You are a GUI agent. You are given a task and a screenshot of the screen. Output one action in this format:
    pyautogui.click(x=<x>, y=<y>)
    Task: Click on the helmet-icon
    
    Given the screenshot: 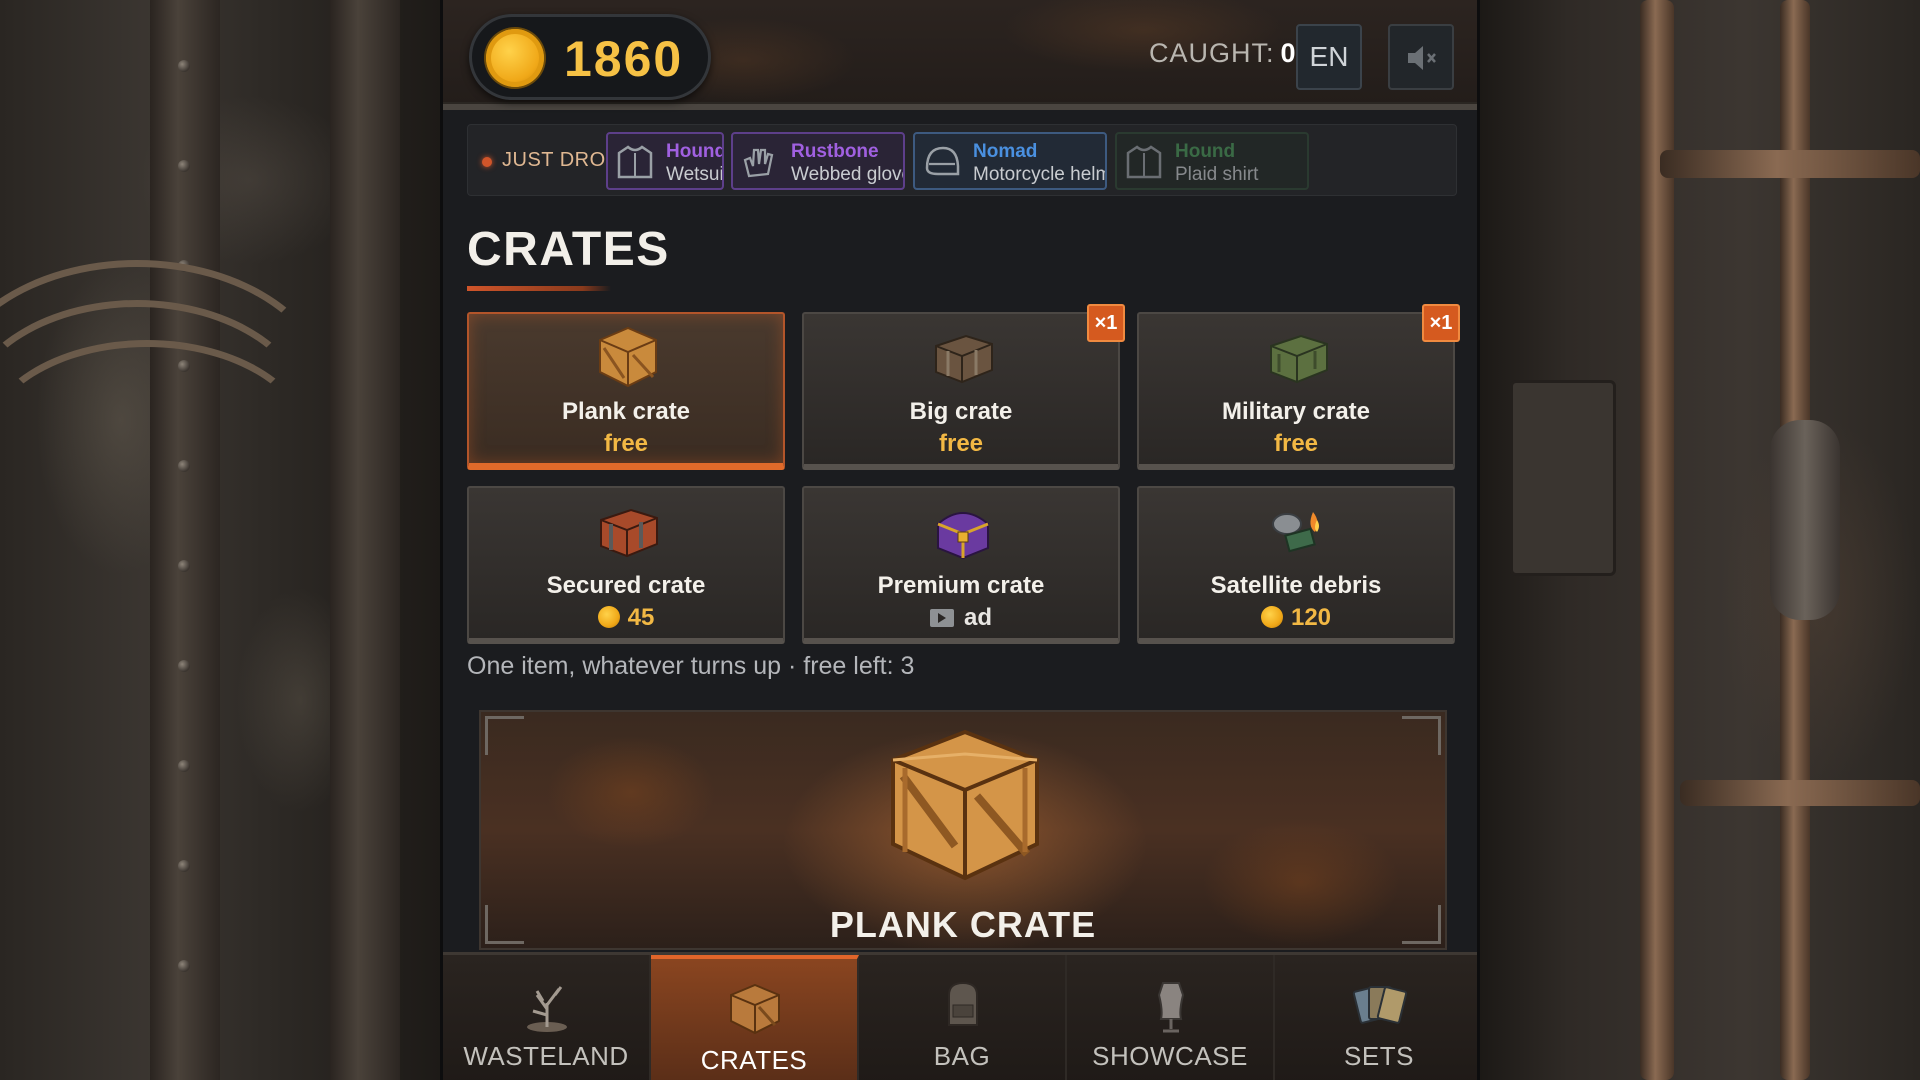 What is the action you would take?
    pyautogui.click(x=942, y=161)
    